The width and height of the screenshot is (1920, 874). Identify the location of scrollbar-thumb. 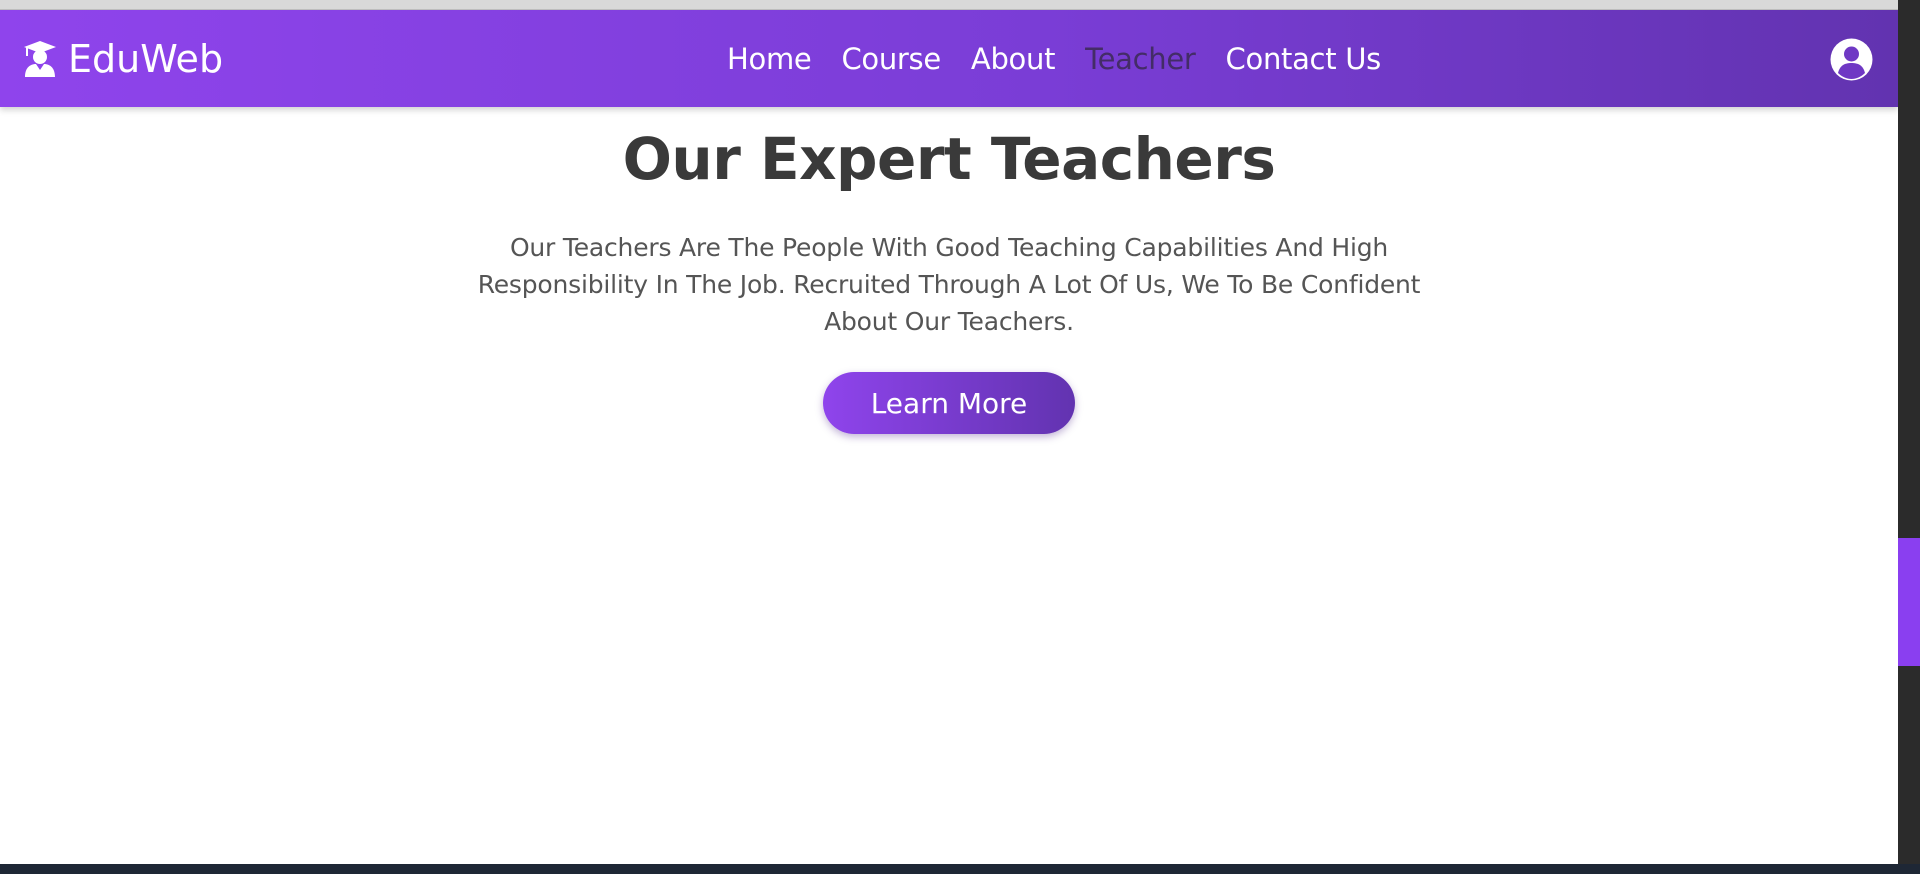
(1909, 602).